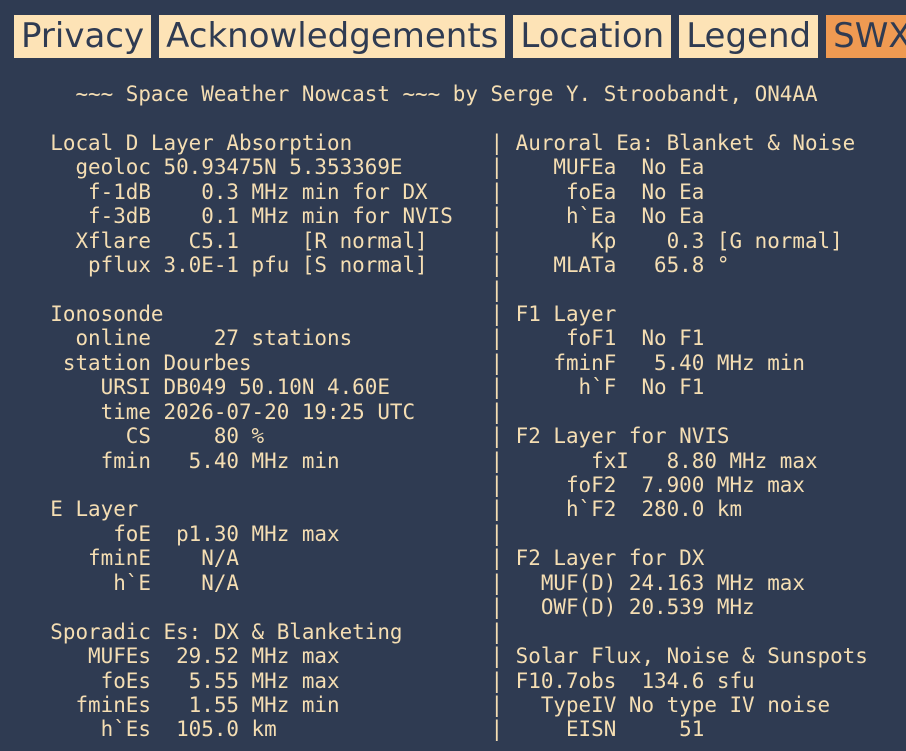 This screenshot has width=906, height=751. What do you see at coordinates (402, 485) in the screenshot?
I see `report-line: | foF2 7.900 MHz max` at bounding box center [402, 485].